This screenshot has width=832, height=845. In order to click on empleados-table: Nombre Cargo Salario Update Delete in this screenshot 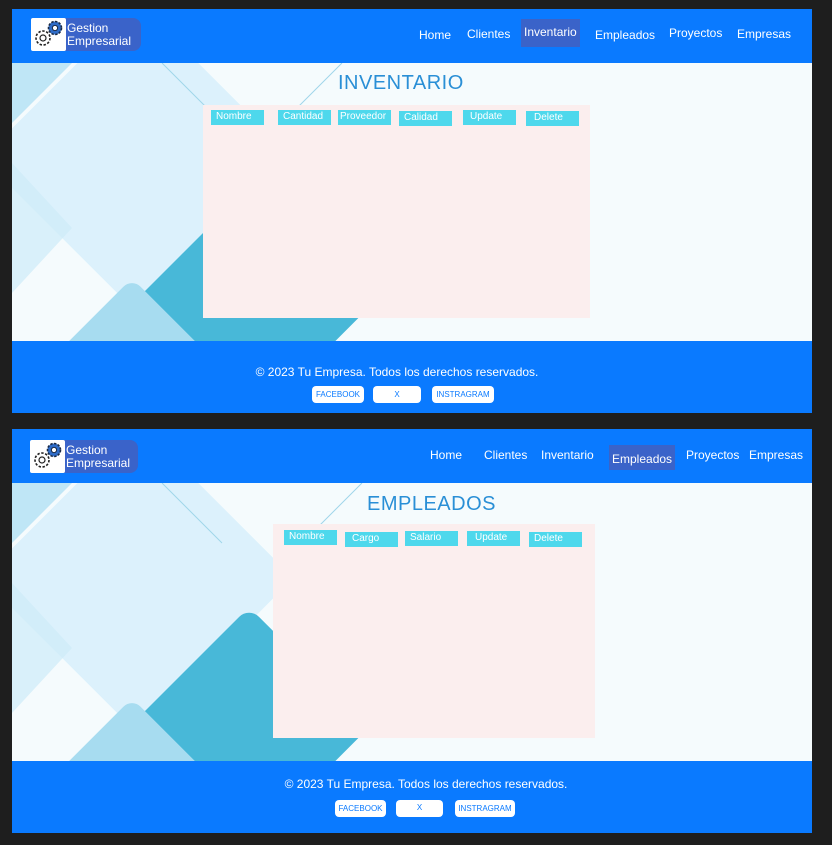, I will do `click(434, 631)`.